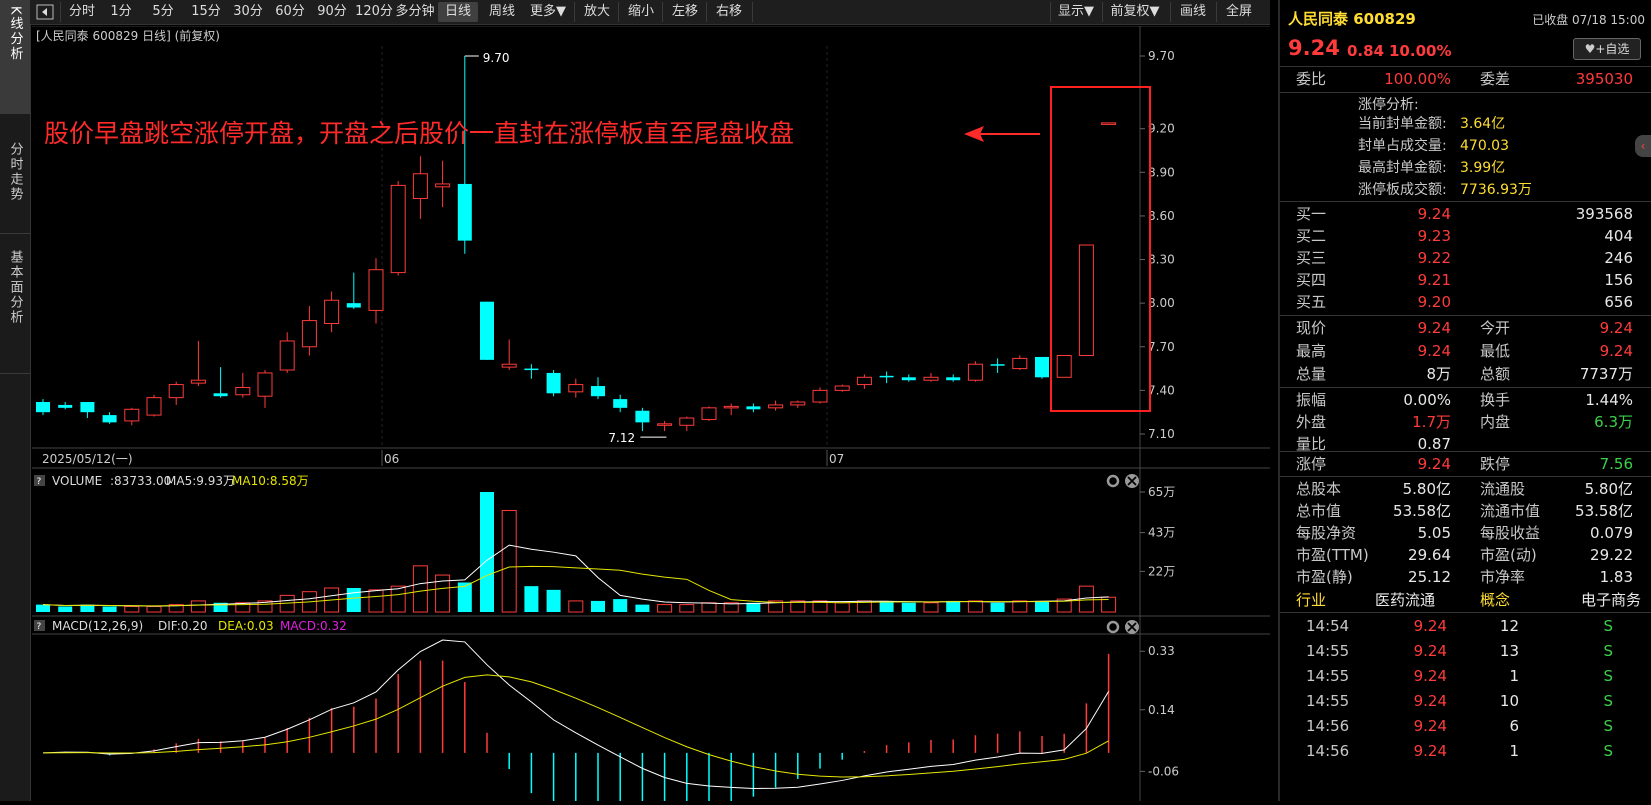  I want to click on stat-row: 外盘 1.7万 内盘 6.3万, so click(1464, 422).